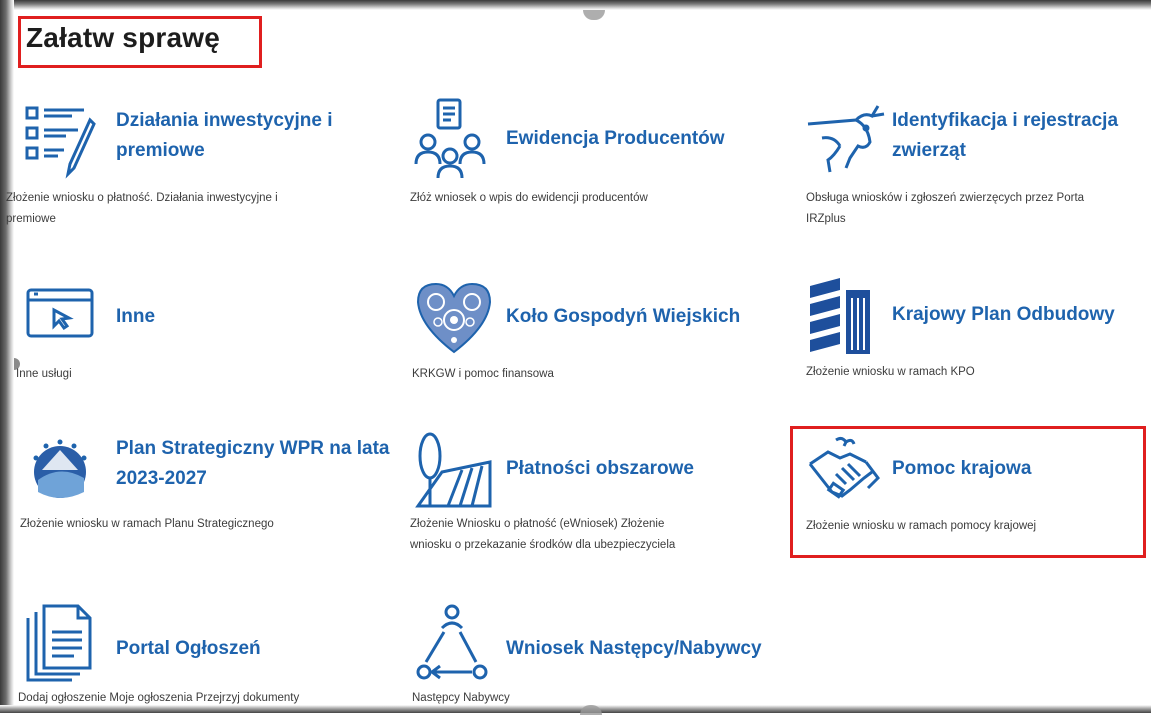 This screenshot has height=715, width=1151. What do you see at coordinates (453, 138) in the screenshot?
I see `people-document-icon` at bounding box center [453, 138].